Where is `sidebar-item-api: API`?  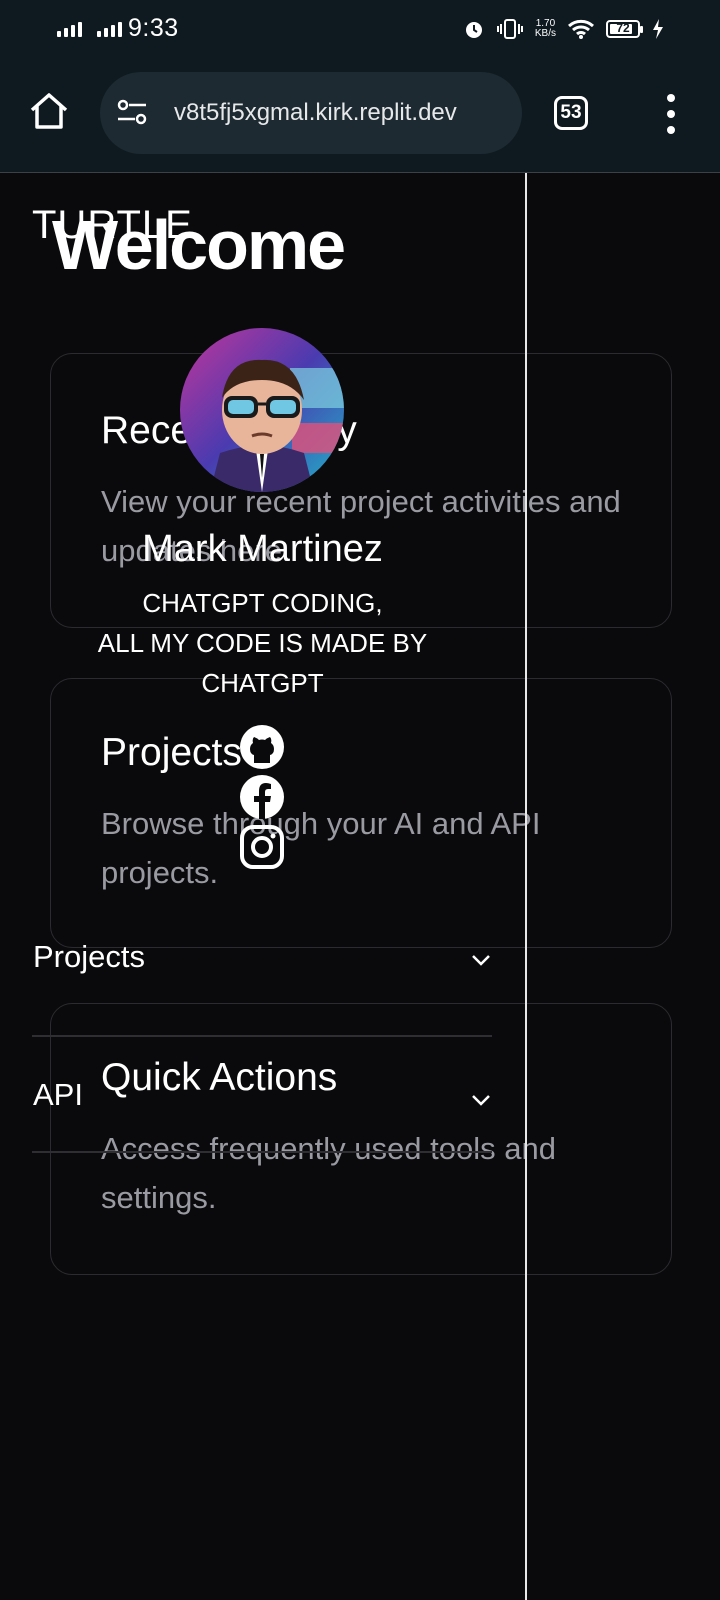
sidebar-item-api: API is located at coordinates (262, 1094).